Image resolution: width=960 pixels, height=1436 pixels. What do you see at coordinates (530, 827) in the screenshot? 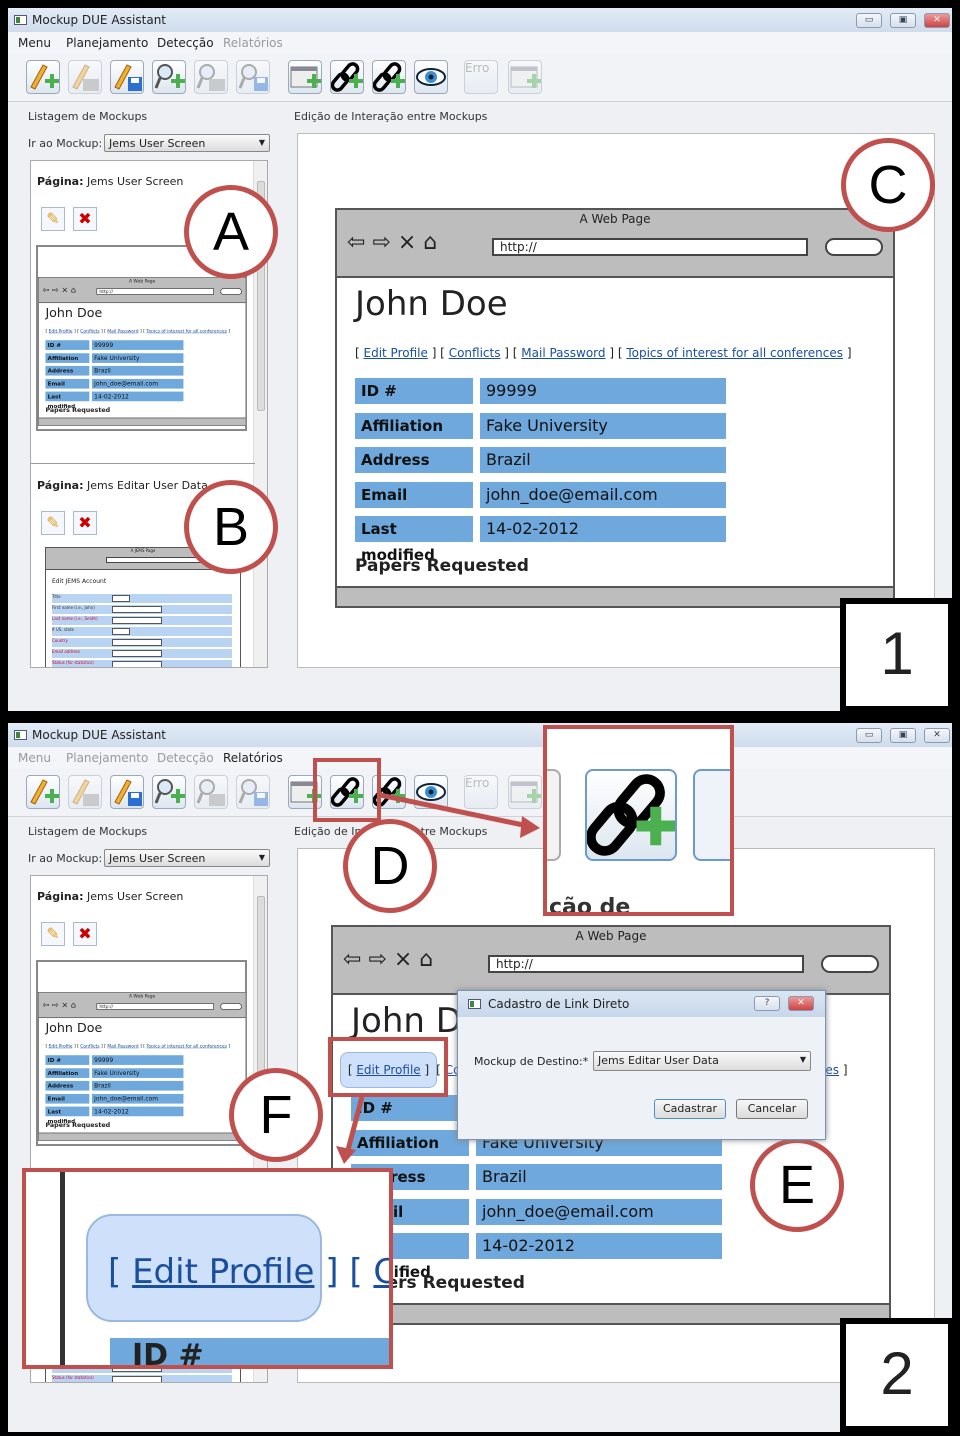
I see `arrowhead-d` at bounding box center [530, 827].